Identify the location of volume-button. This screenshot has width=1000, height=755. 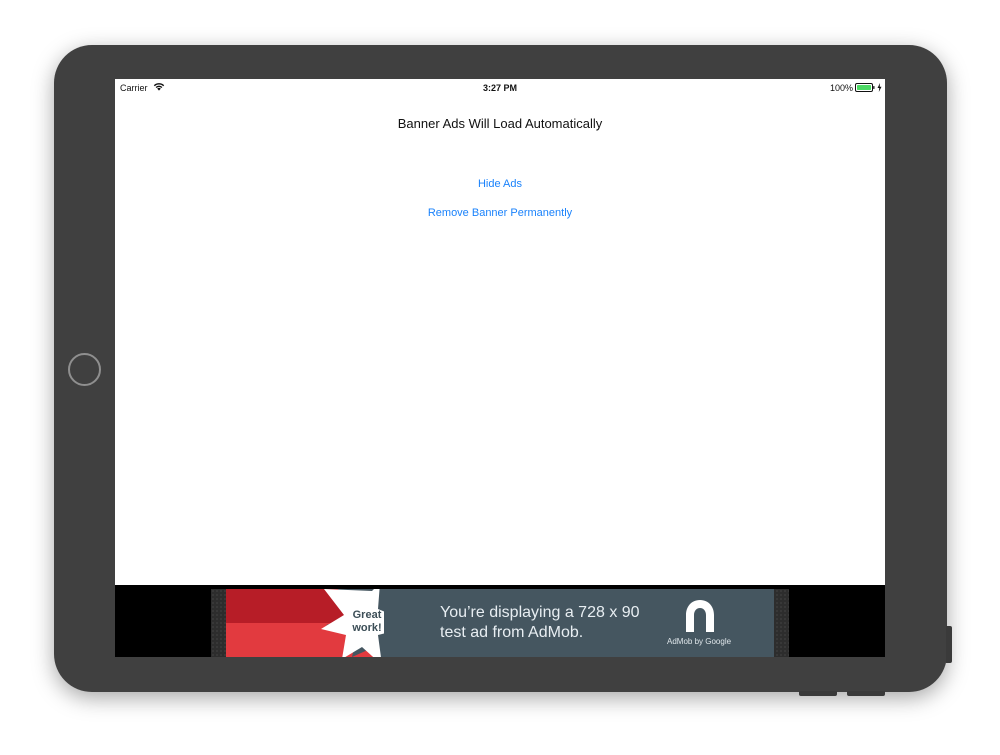
(949, 644).